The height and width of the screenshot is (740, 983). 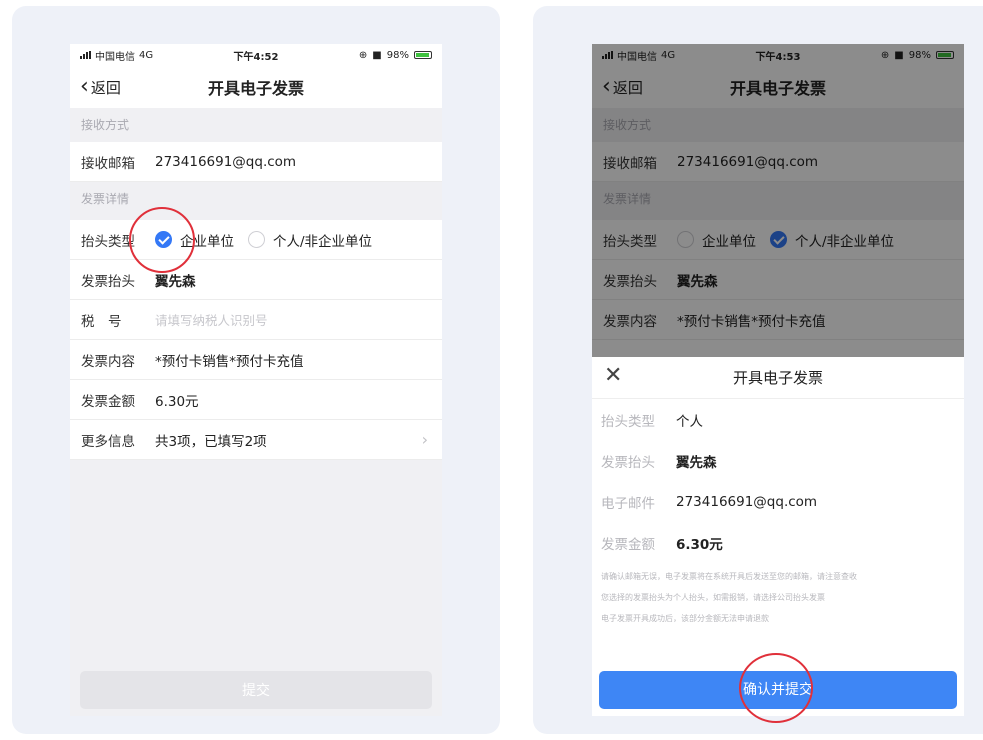 What do you see at coordinates (424, 439) in the screenshot?
I see `chevron-right-icon: ›` at bounding box center [424, 439].